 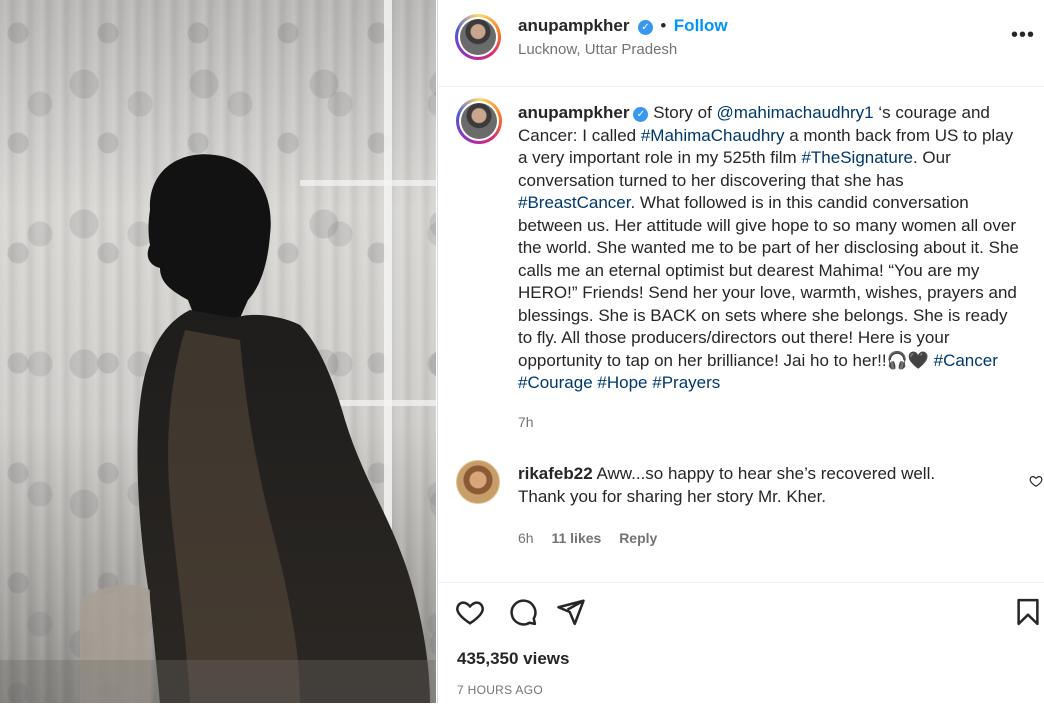 What do you see at coordinates (1036, 481) in the screenshot?
I see `comment-like-heart-icon` at bounding box center [1036, 481].